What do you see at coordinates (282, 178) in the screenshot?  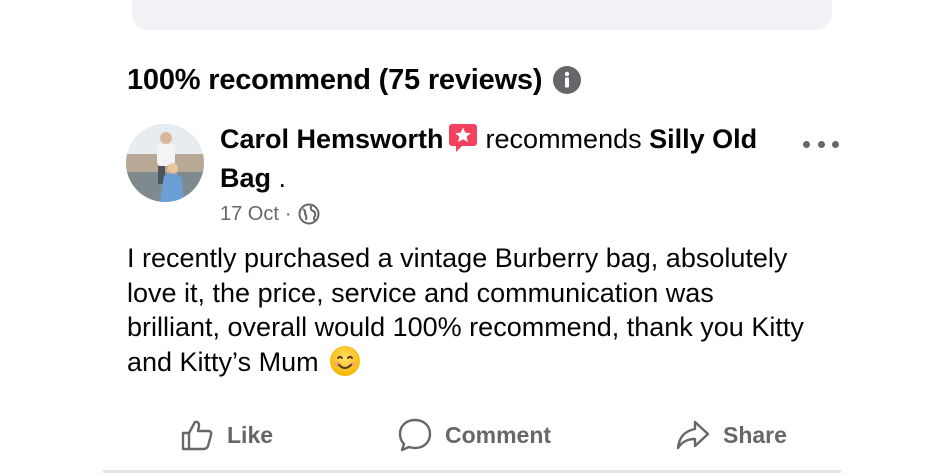 I see `trailing-period: .` at bounding box center [282, 178].